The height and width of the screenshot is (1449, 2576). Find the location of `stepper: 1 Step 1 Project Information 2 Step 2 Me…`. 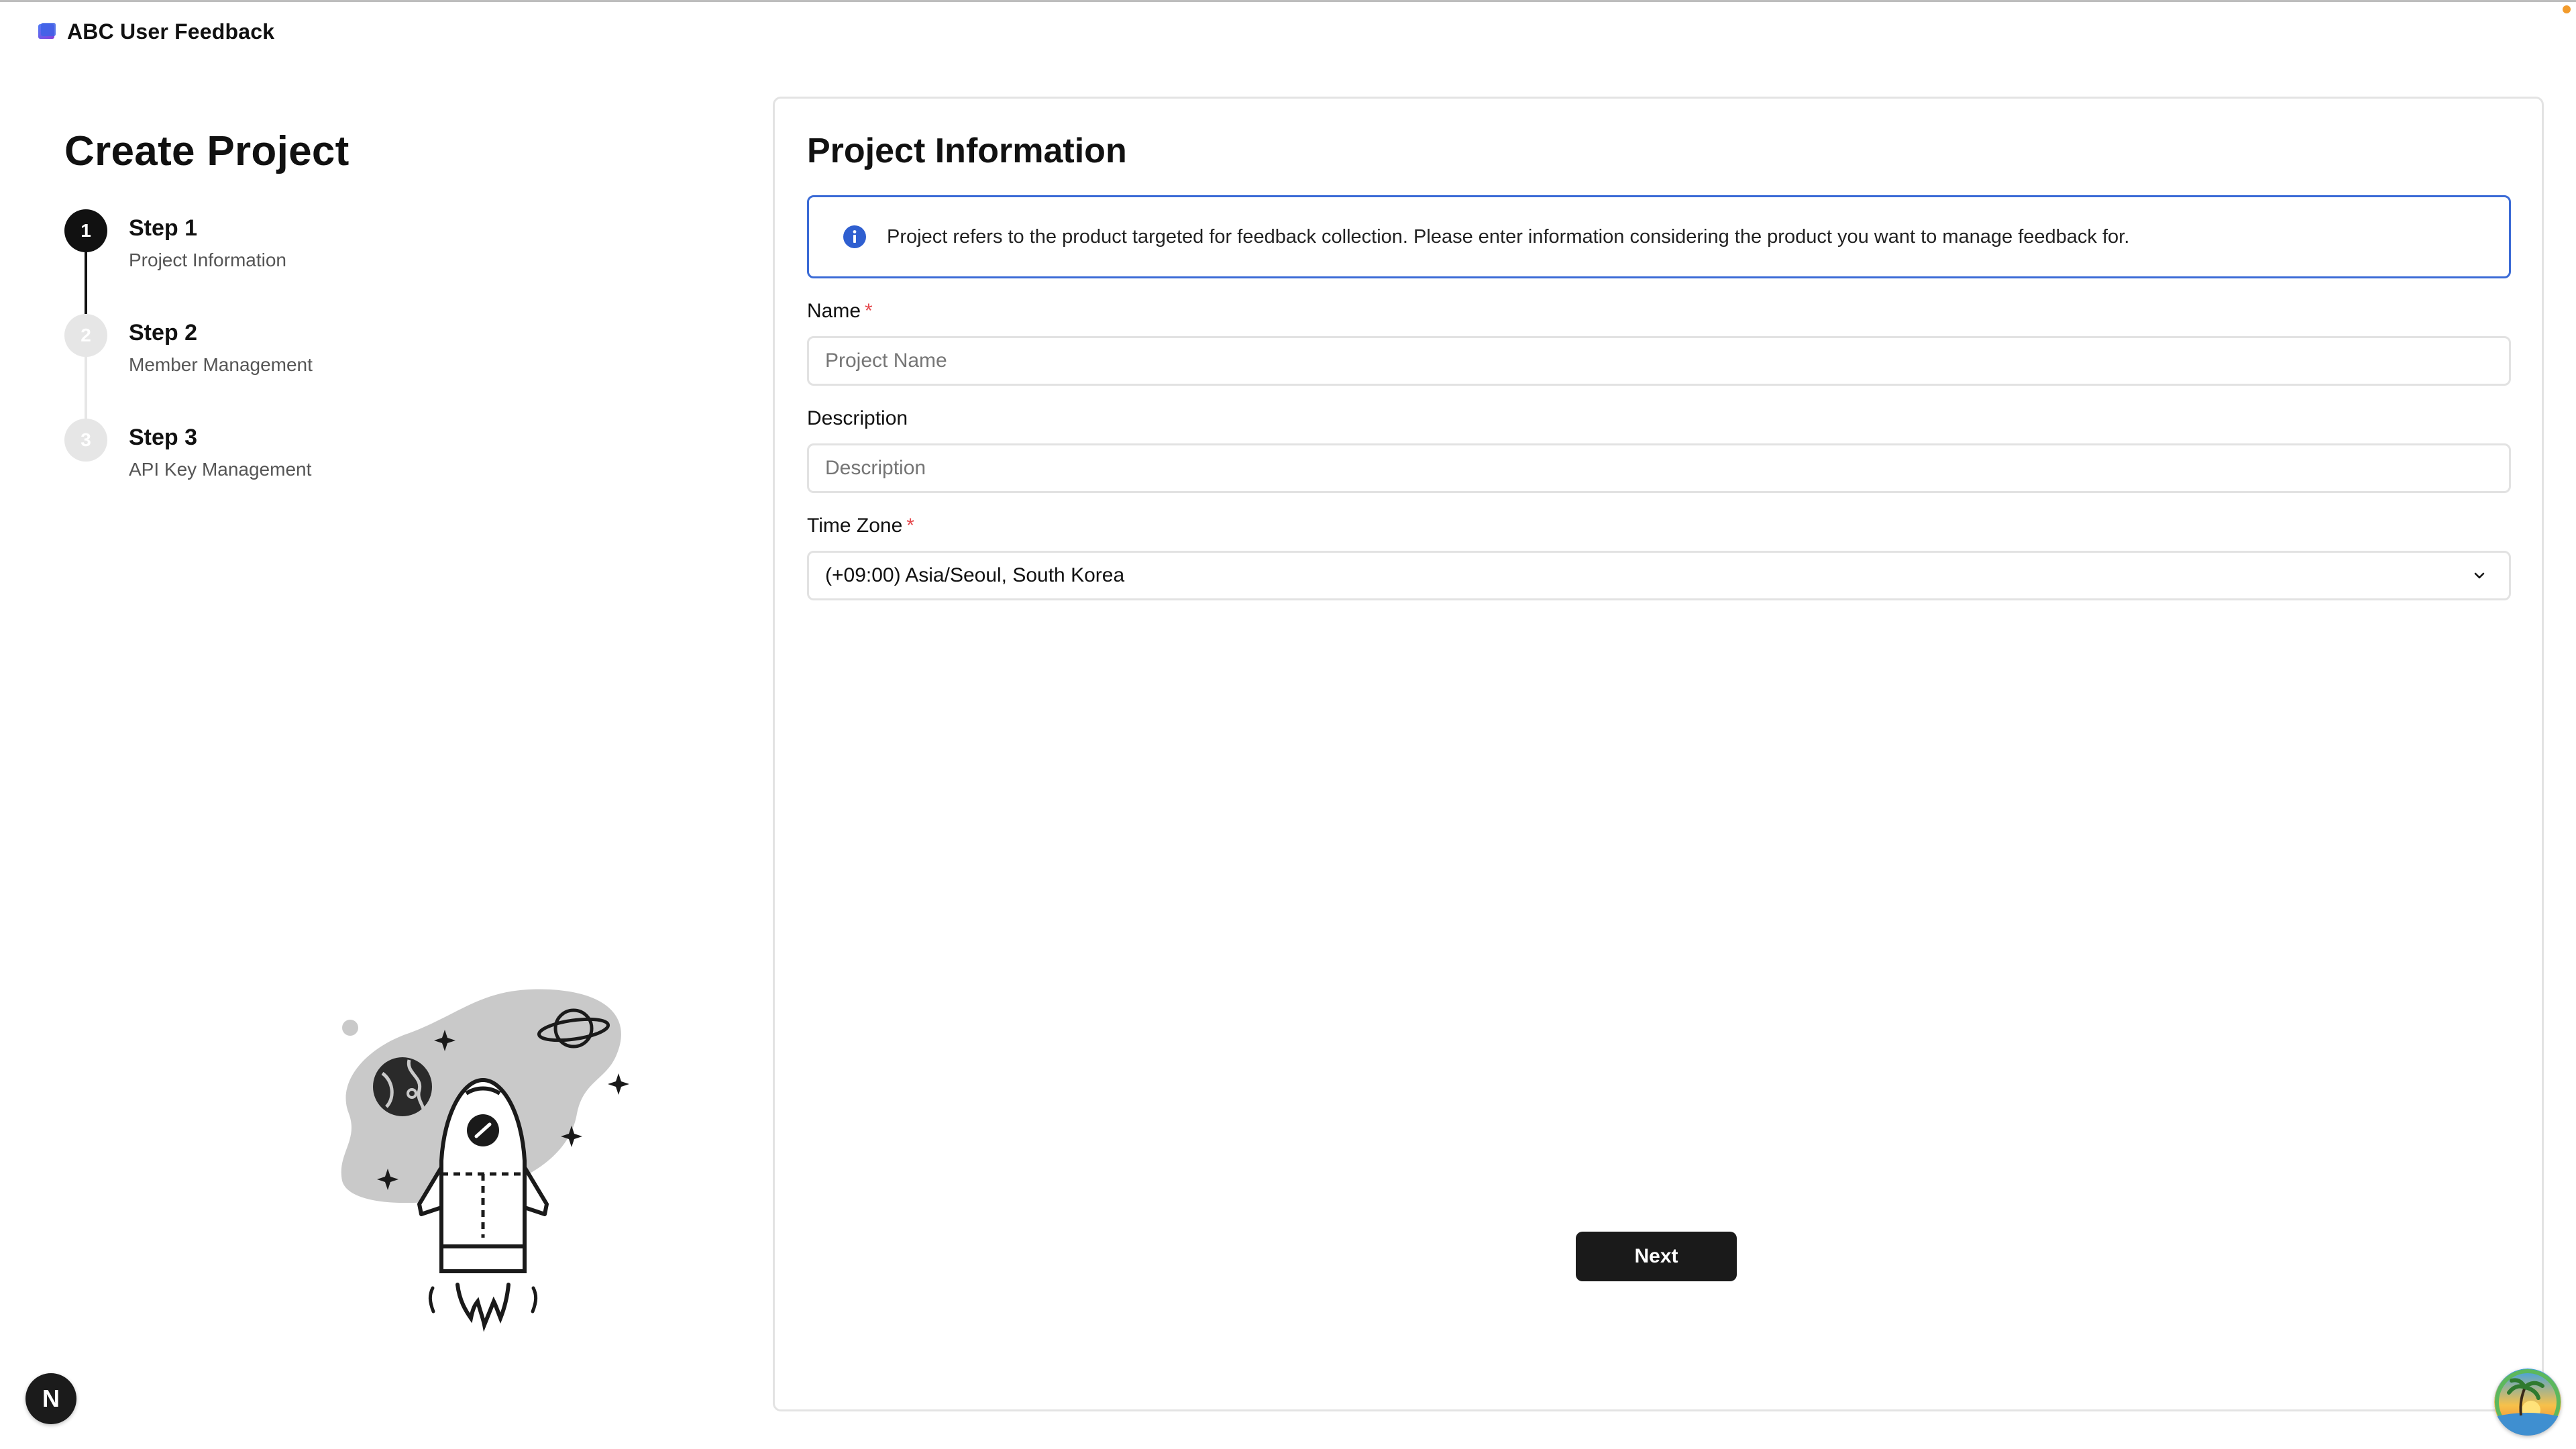

stepper: 1 Step 1 Project Information 2 Step 2 Me… is located at coordinates (366, 366).